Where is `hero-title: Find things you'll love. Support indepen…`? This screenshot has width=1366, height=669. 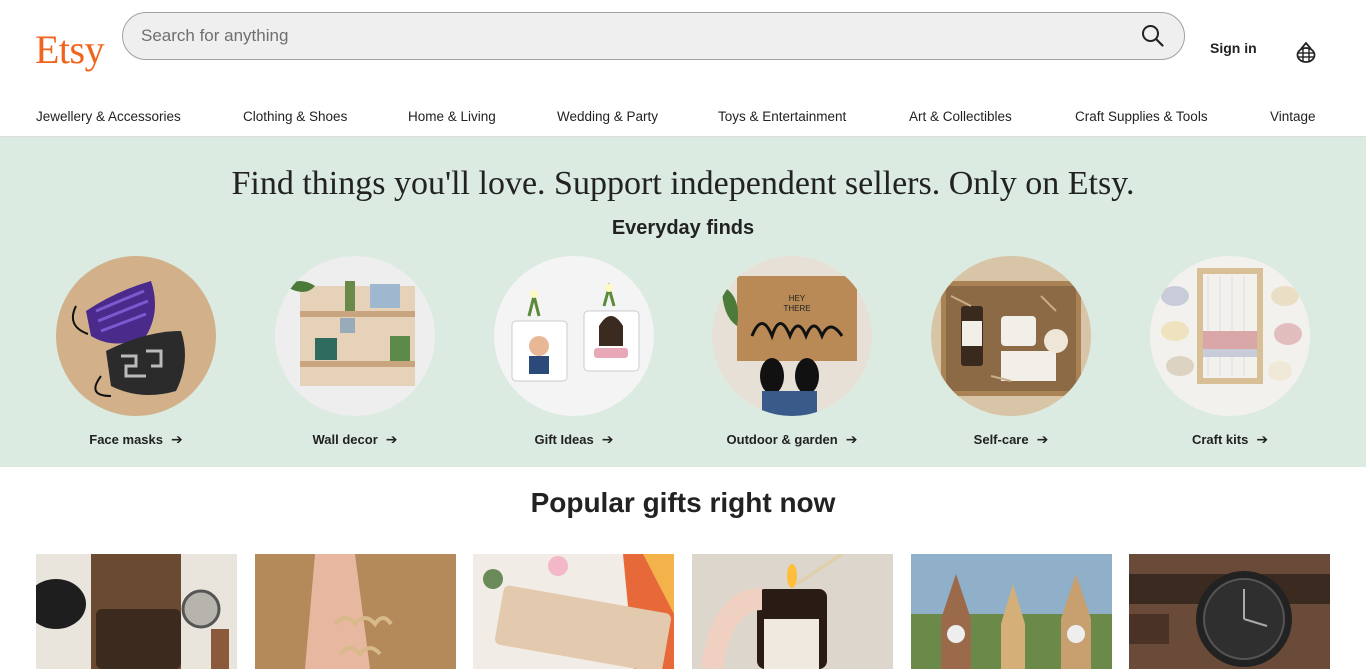 hero-title: Find things you'll love. Support indepen… is located at coordinates (683, 183).